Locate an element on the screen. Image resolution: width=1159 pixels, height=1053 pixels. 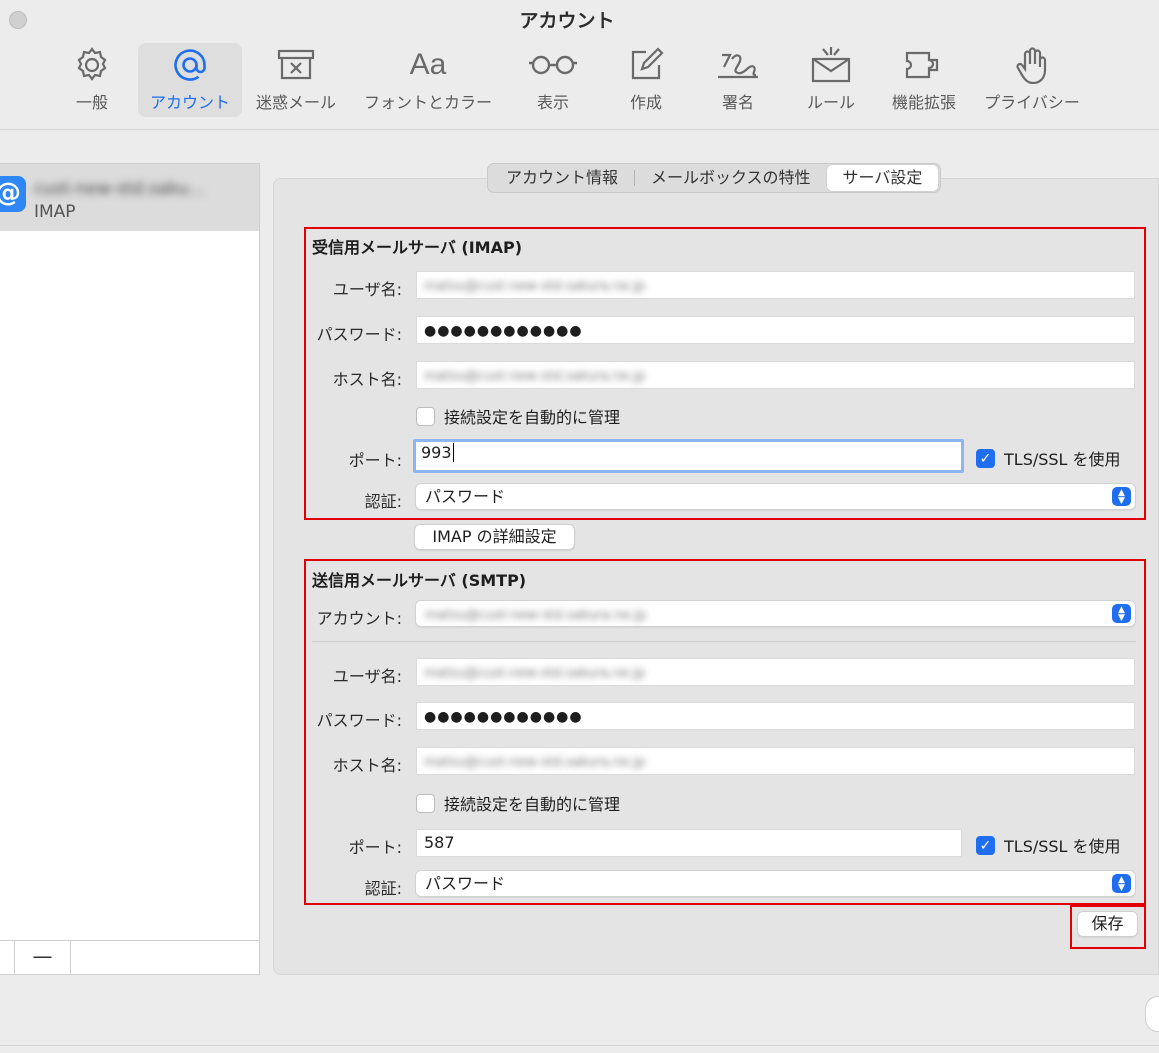
segmented-tabs: アカウント情報 メールボックスの特性 サーバ設定 is located at coordinates (714, 178).